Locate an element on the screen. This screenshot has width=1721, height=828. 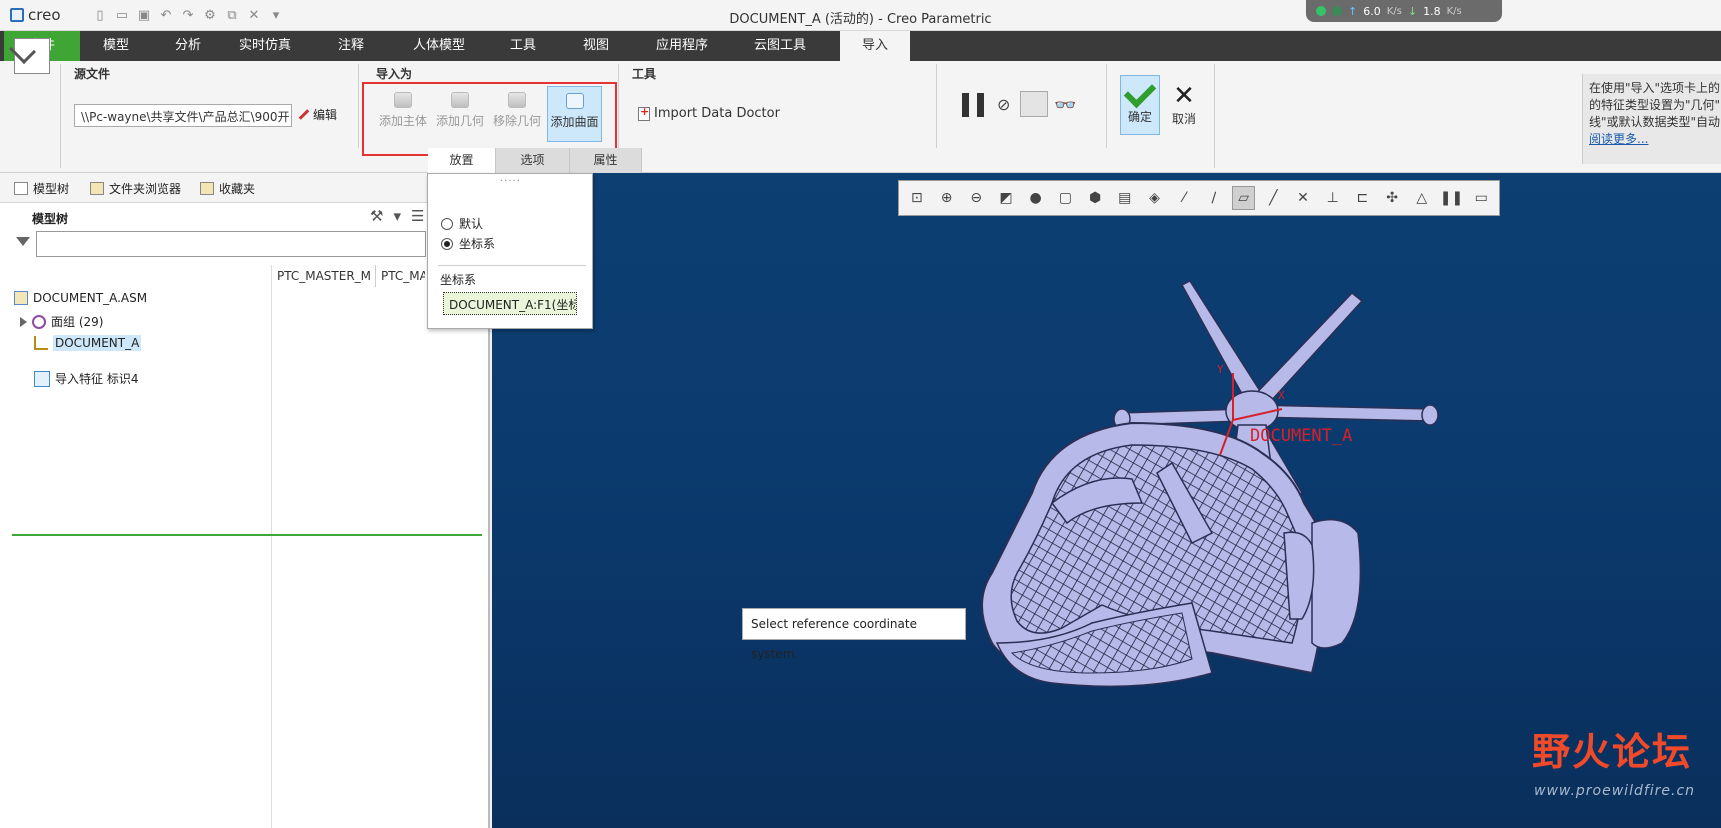
navtab-folder-browser: 文件夹浏览器 is located at coordinates (135, 188).